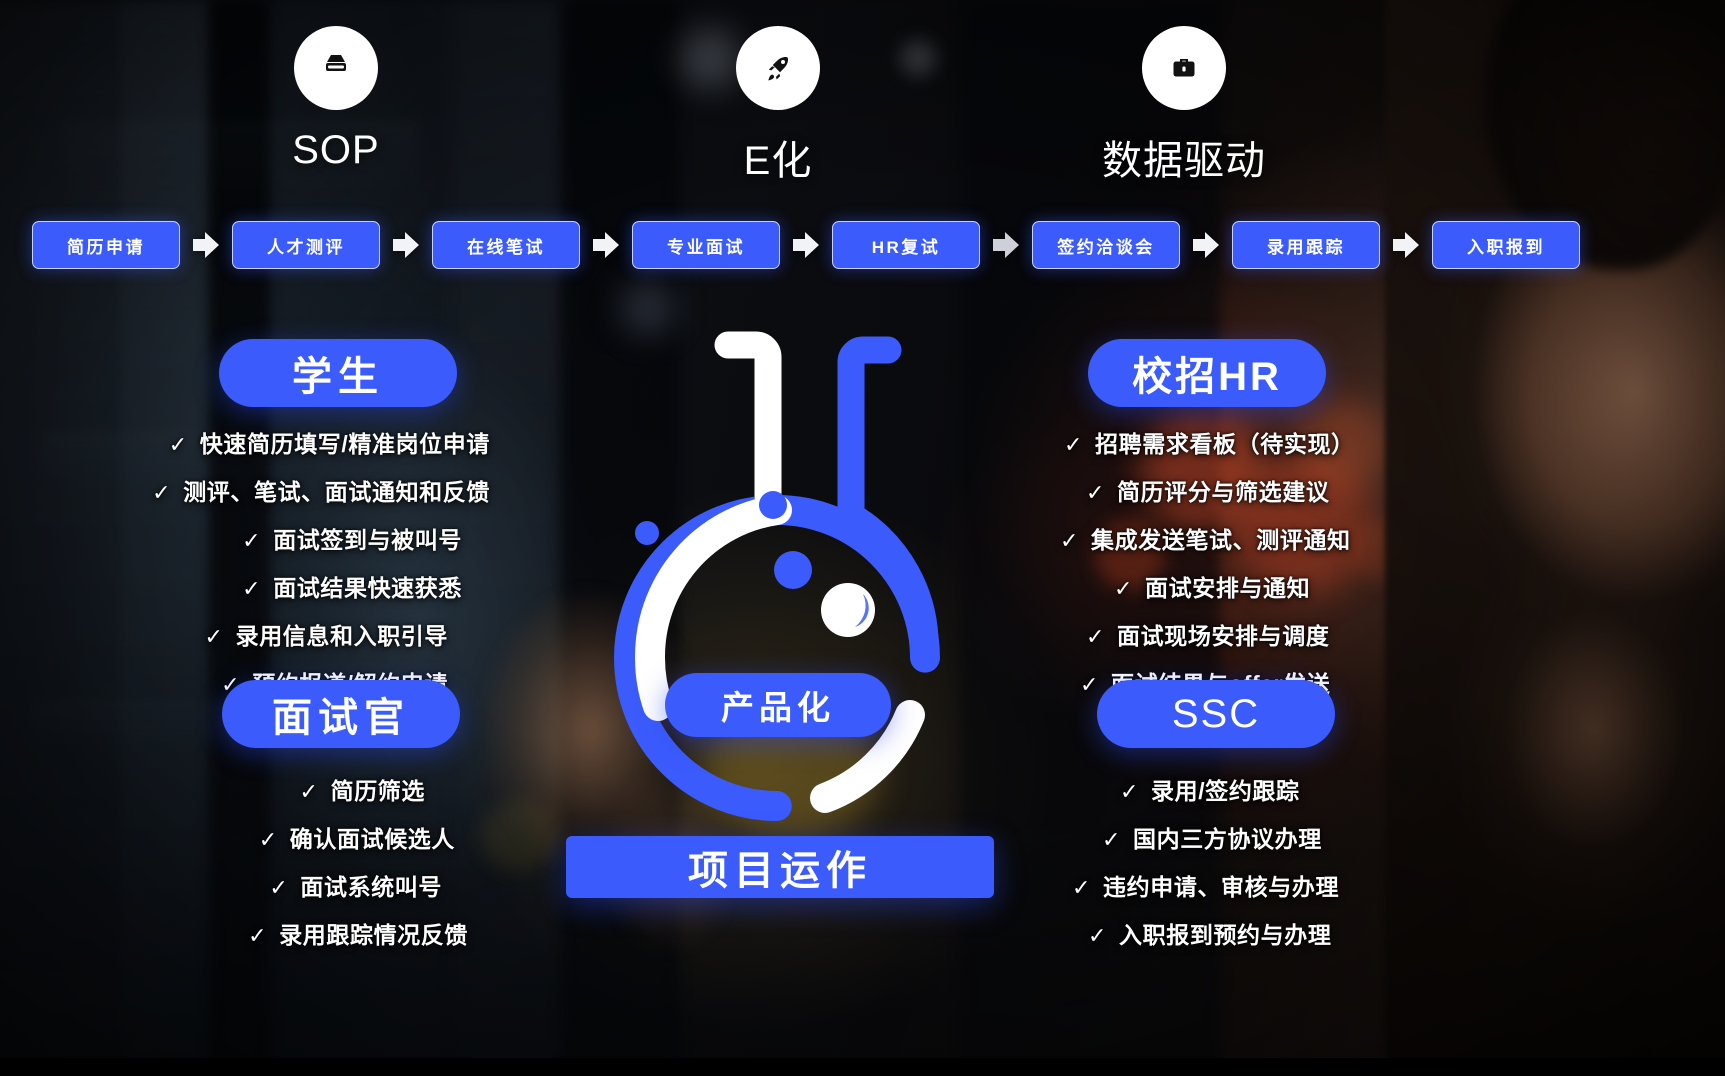 The width and height of the screenshot is (1725, 1076). Describe the element at coordinates (1306, 245) in the screenshot. I see `pipeline-step: 录用跟踪` at that location.